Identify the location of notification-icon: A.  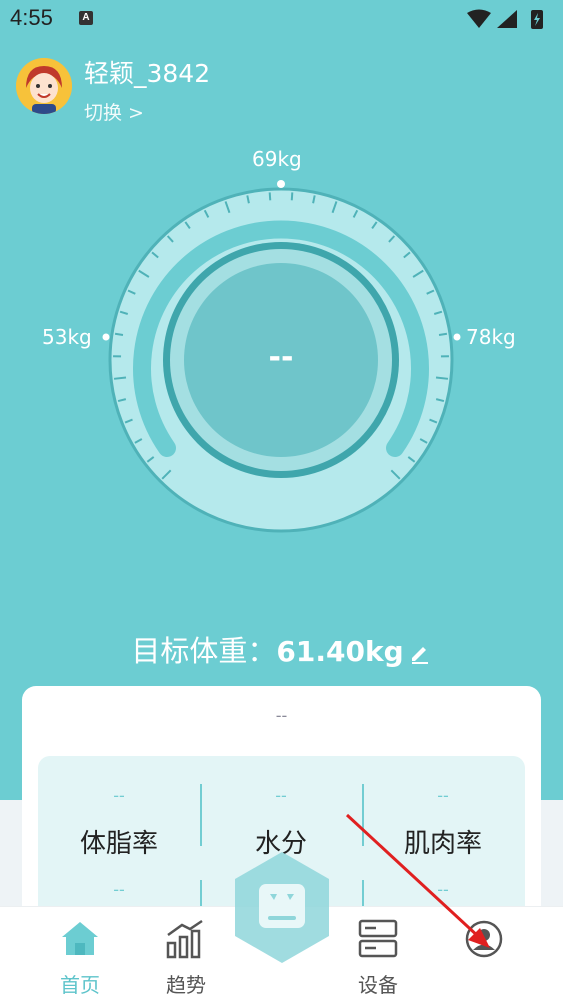
(86, 18).